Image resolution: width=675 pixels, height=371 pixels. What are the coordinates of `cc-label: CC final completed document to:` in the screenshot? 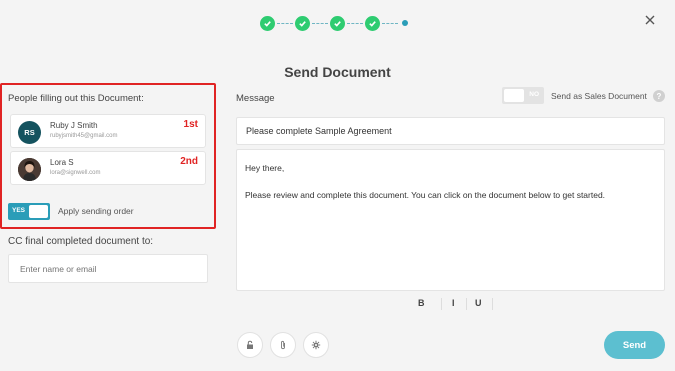 It's located at (81, 241).